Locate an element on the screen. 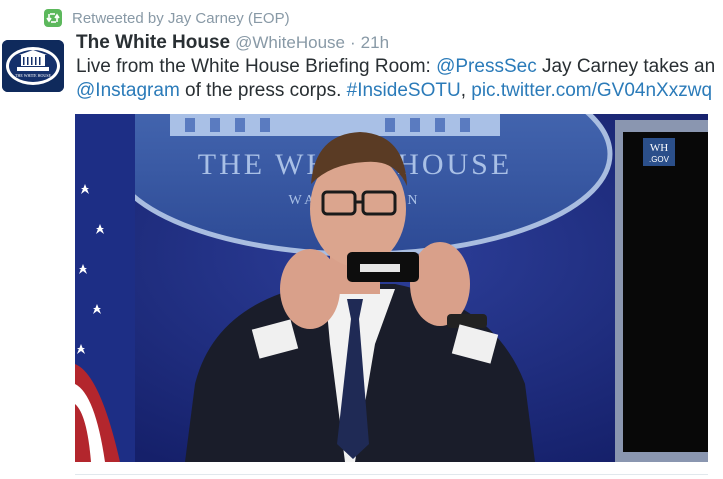 The height and width of the screenshot is (479, 723). avatar-logo-text: THE WHITE HOUSE is located at coordinates (33, 75).